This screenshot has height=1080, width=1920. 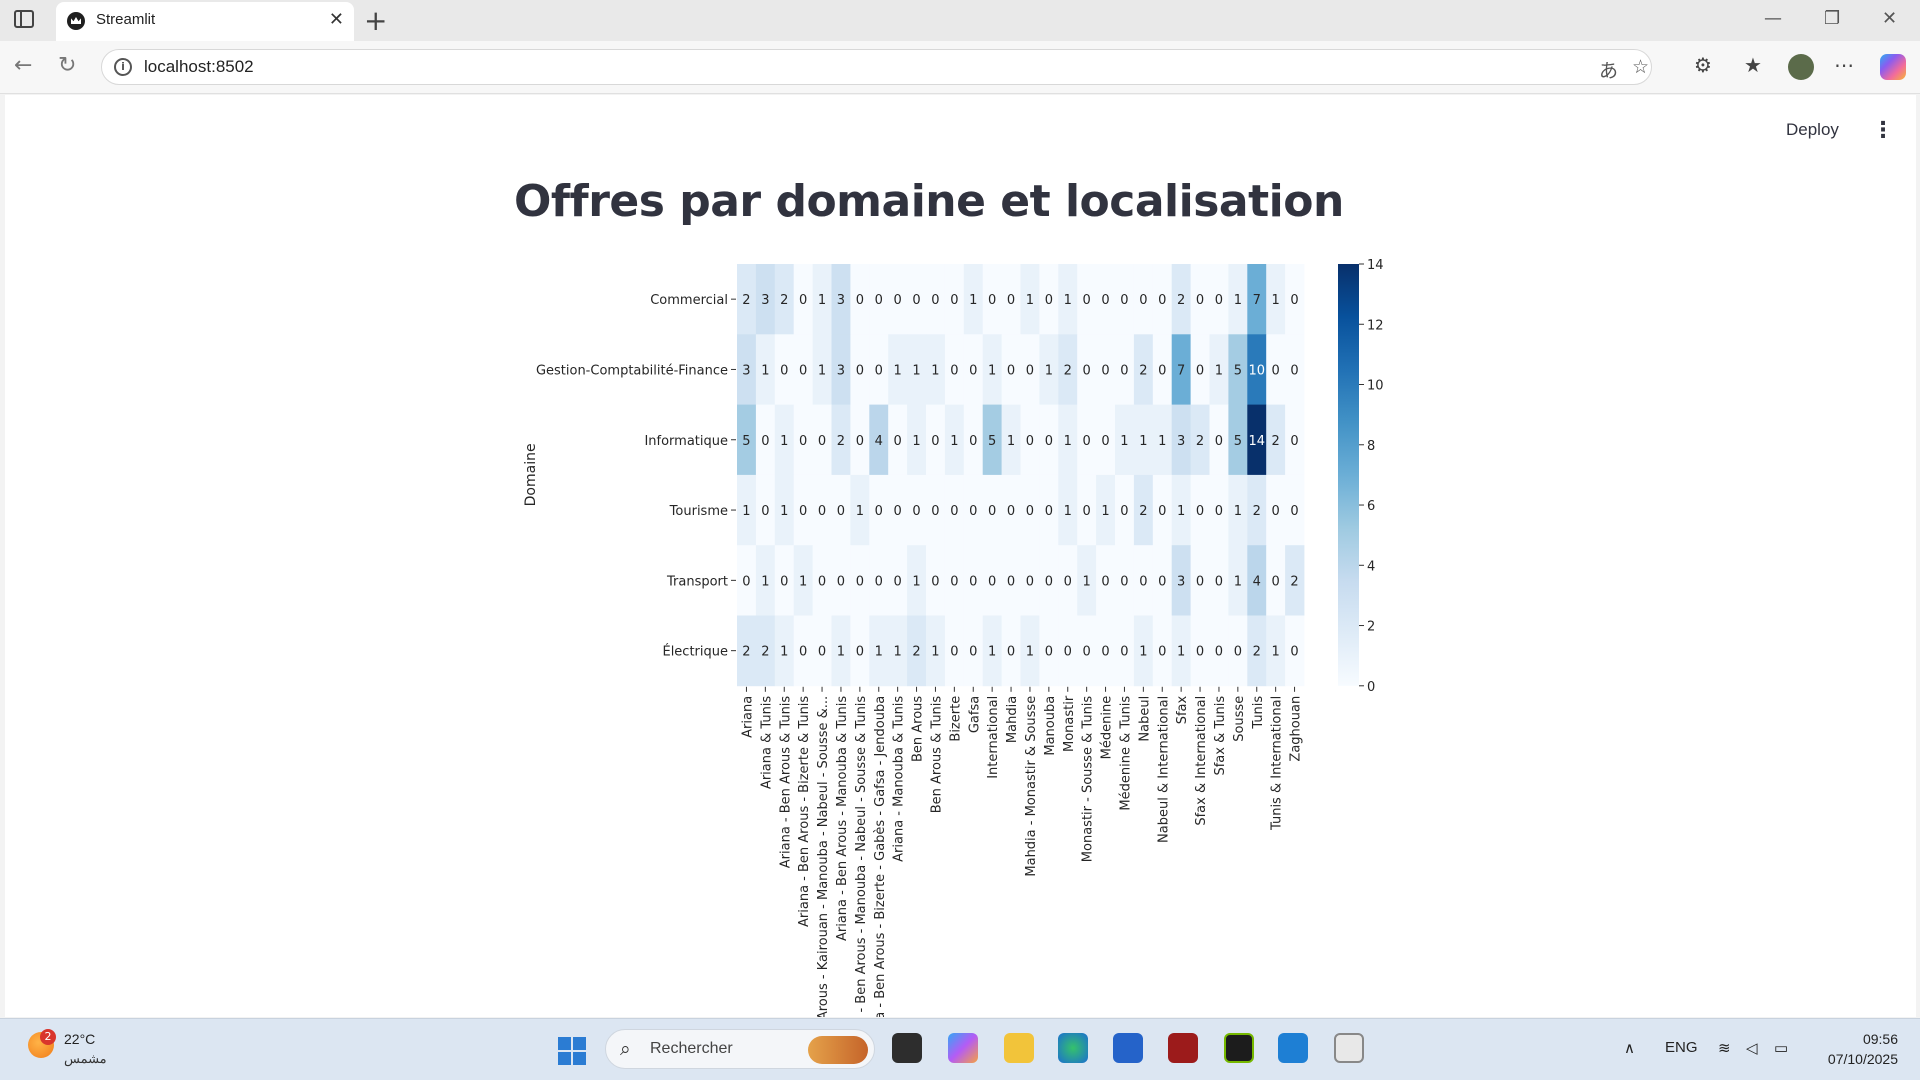 What do you see at coordinates (785, 782) in the screenshot?
I see `x-tick-label: Ariana - Ben Arous & Tunis` at bounding box center [785, 782].